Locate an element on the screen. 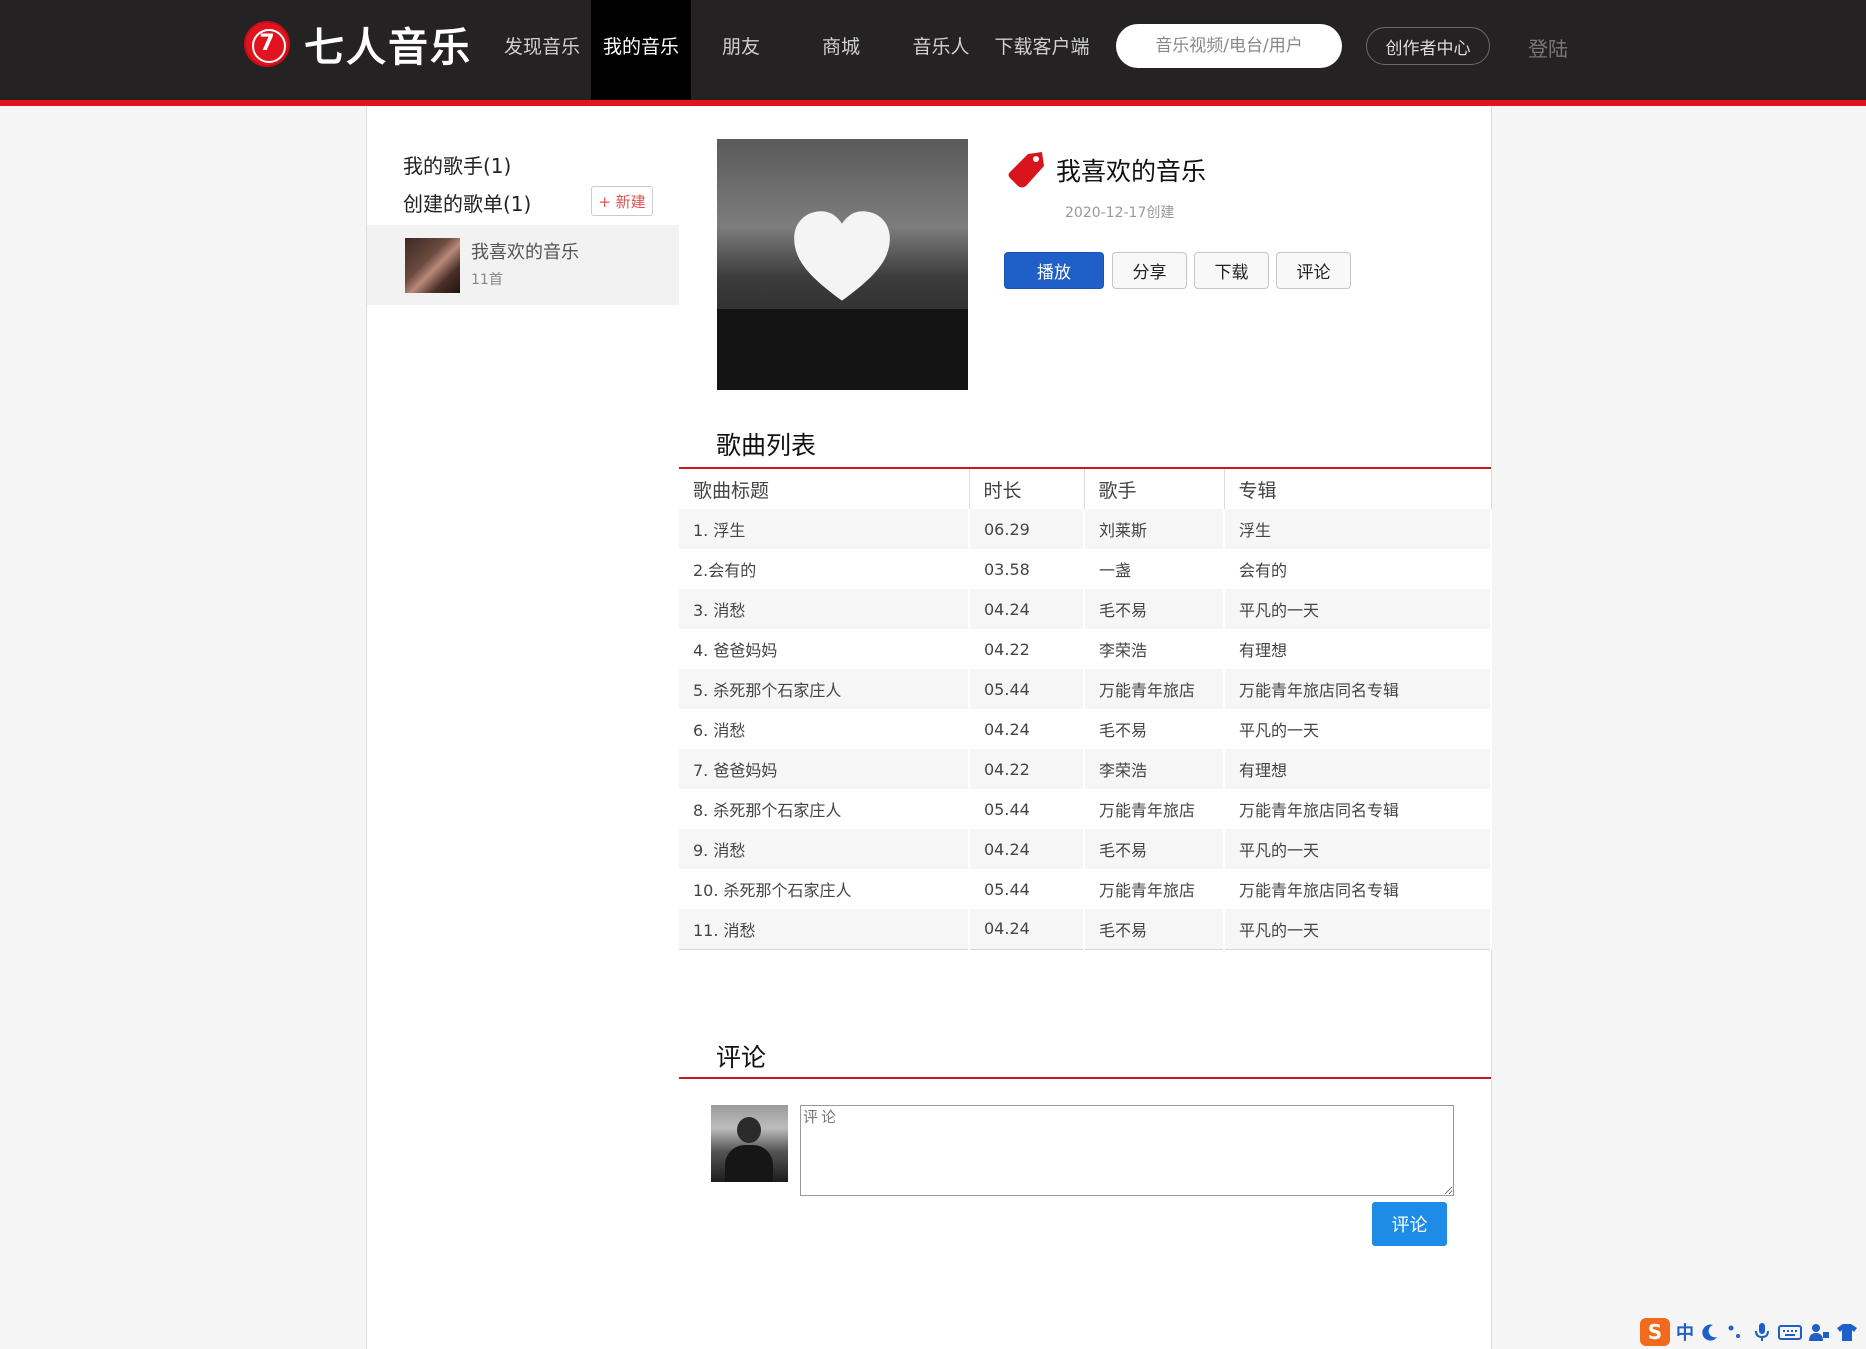 The height and width of the screenshot is (1349, 1866). song-title: 4. 爸爸妈妈 is located at coordinates (824, 649).